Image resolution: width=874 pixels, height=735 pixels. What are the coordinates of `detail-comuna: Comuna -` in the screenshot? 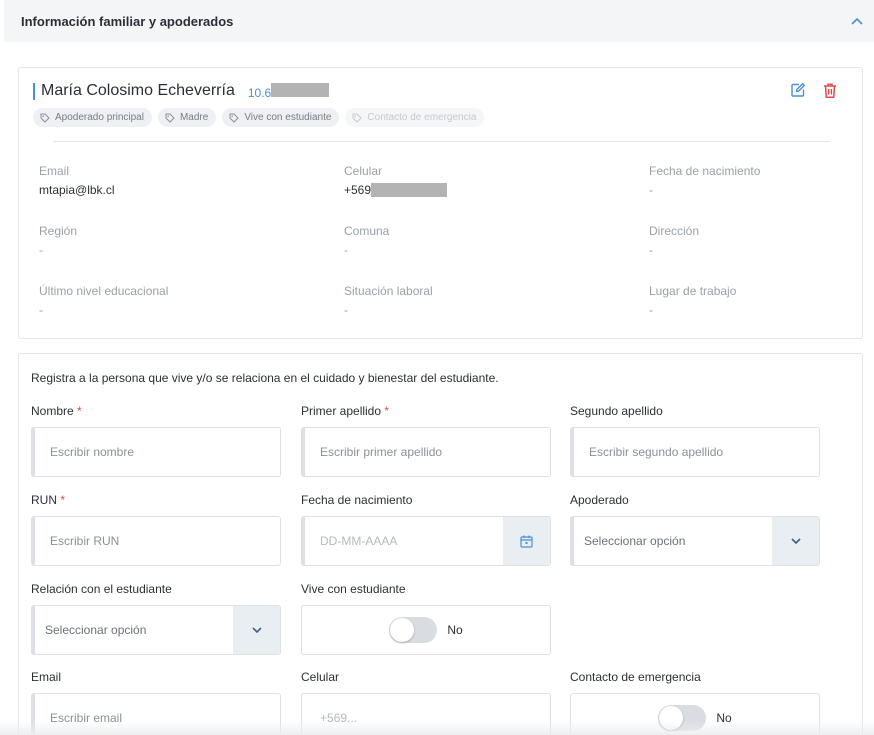 It's located at (367, 240).